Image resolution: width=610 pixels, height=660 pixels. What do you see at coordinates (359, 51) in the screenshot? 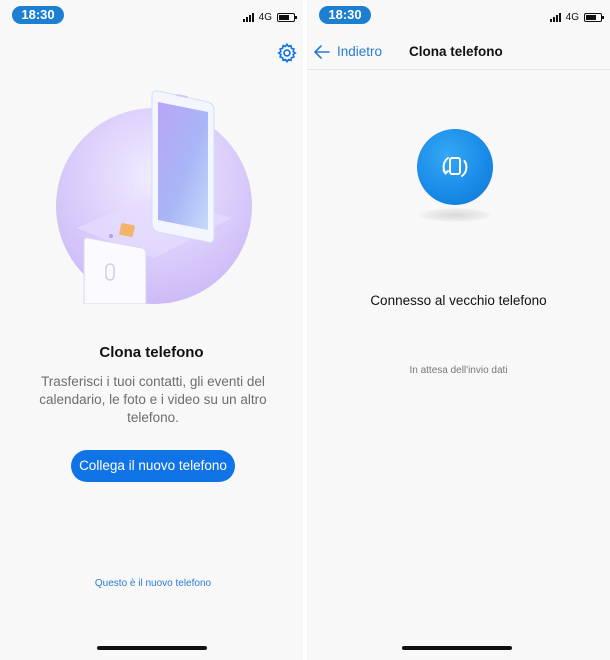
I see `back-button: Indietro` at bounding box center [359, 51].